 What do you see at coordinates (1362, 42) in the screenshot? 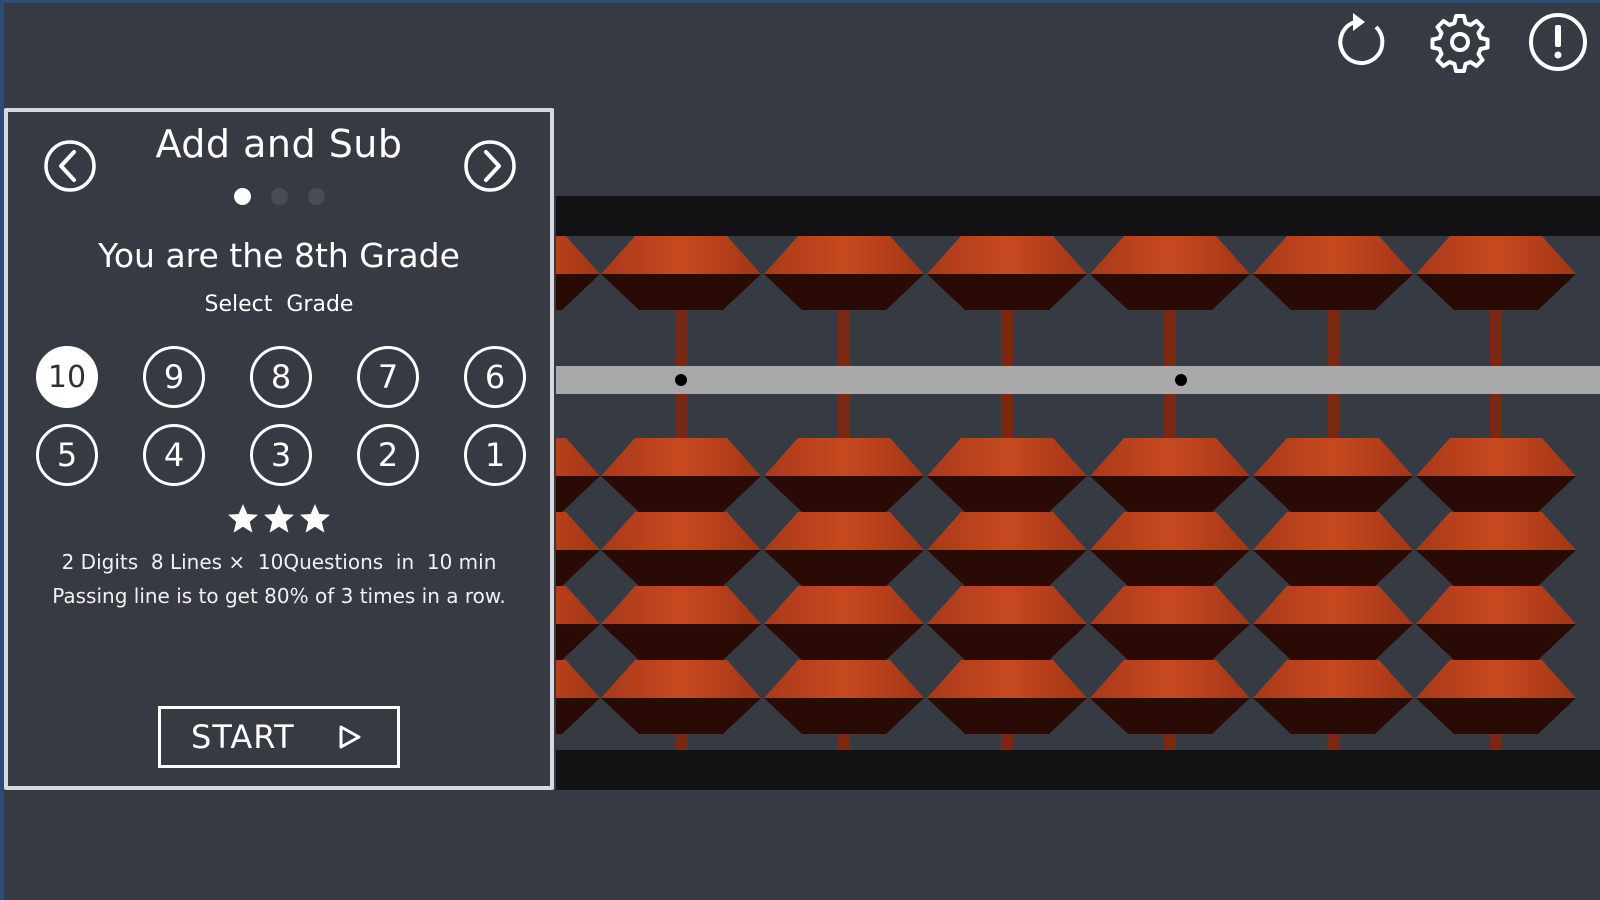
I see `reset-icon` at bounding box center [1362, 42].